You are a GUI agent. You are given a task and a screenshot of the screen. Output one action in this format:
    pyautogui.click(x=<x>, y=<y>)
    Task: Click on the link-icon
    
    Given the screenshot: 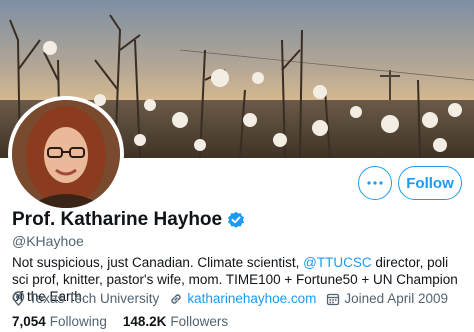 What is the action you would take?
    pyautogui.click(x=176, y=298)
    